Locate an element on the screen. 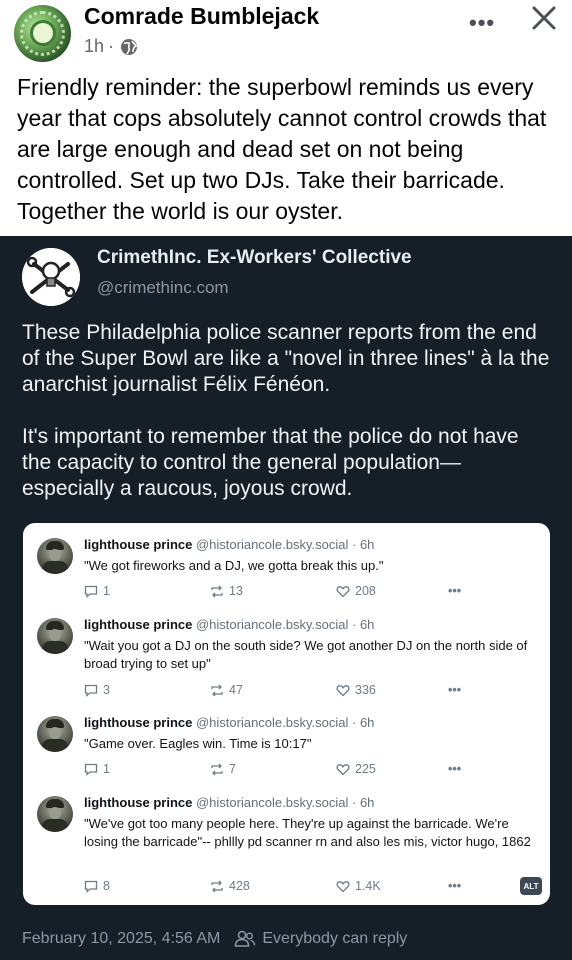 Image resolution: width=572 pixels, height=960 pixels. like-count: 336 is located at coordinates (365, 690).